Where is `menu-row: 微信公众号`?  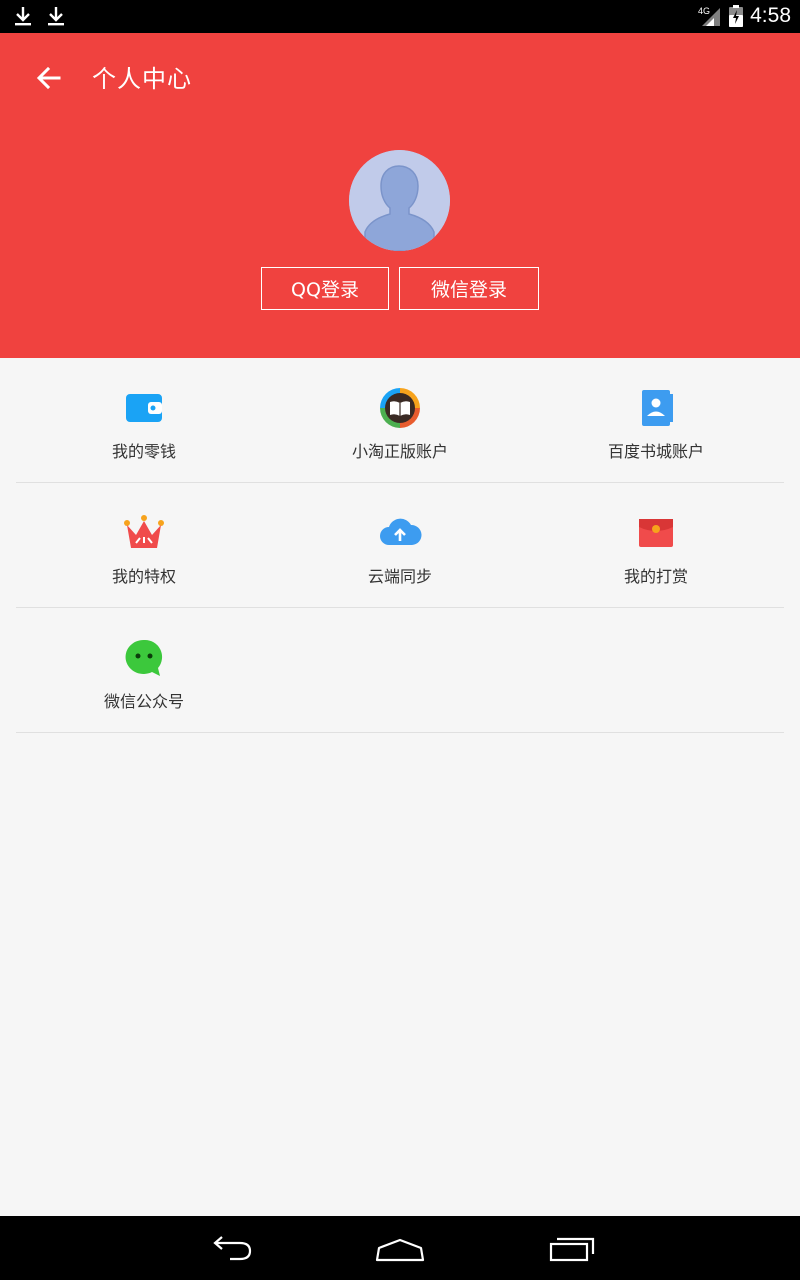 menu-row: 微信公众号 is located at coordinates (400, 670).